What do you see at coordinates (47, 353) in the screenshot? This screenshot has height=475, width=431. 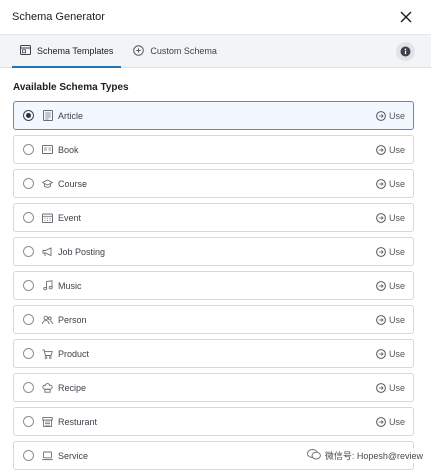 I see `cart-icon` at bounding box center [47, 353].